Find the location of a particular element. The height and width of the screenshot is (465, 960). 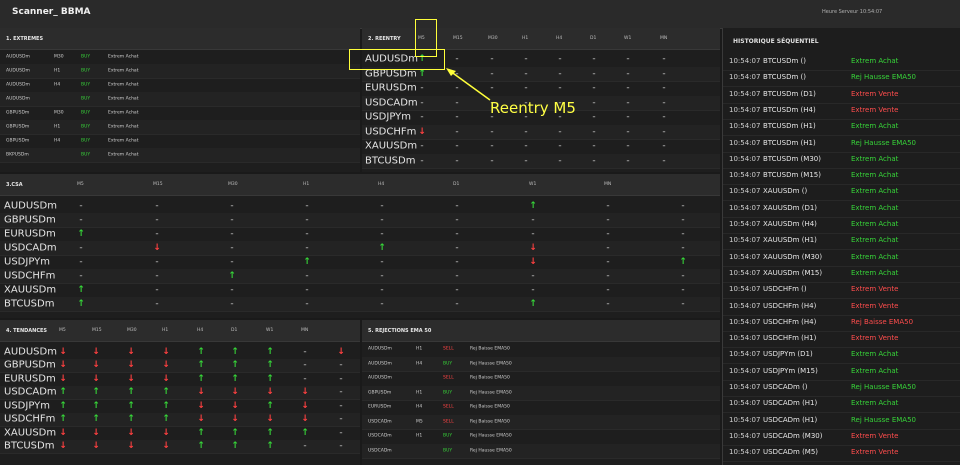

reentry-symbol: USDCHFm is located at coordinates (391, 132).